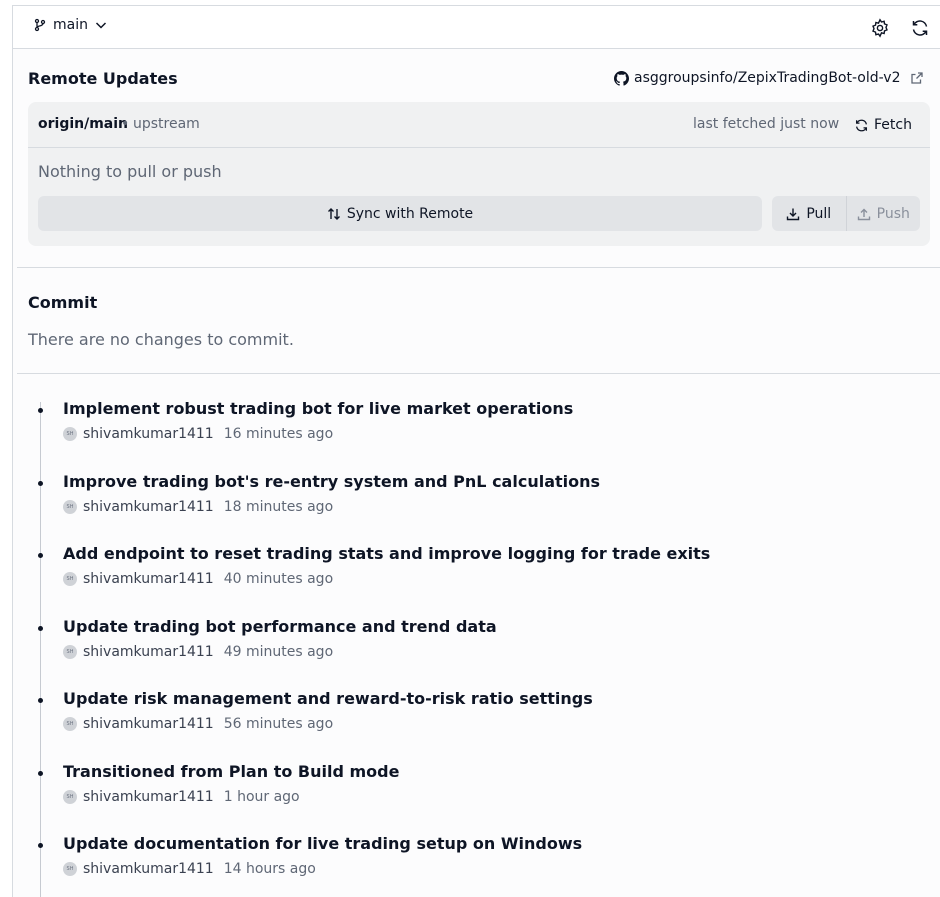  I want to click on github-icon, so click(621, 78).